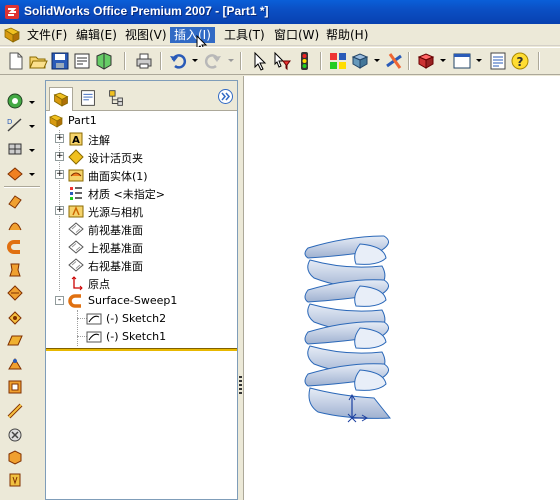 Image resolution: width=560 pixels, height=500 pixels. Describe the element at coordinates (141, 349) in the screenshot. I see `rollback-bar` at that location.